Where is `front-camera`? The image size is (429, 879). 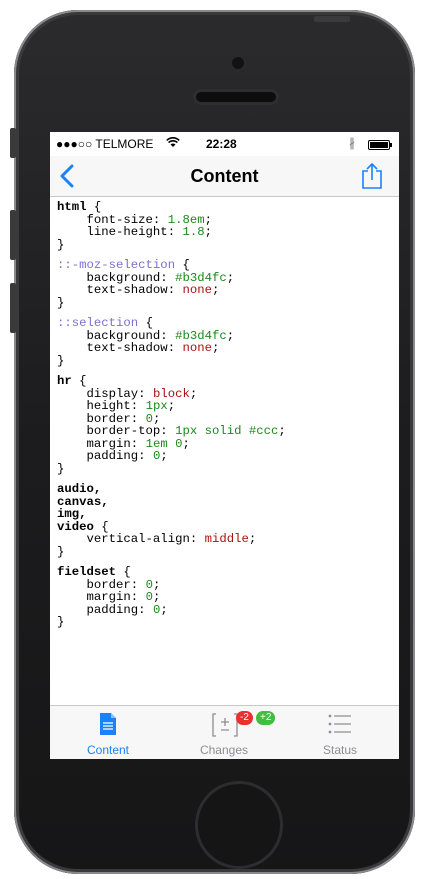
front-camera is located at coordinates (238, 63).